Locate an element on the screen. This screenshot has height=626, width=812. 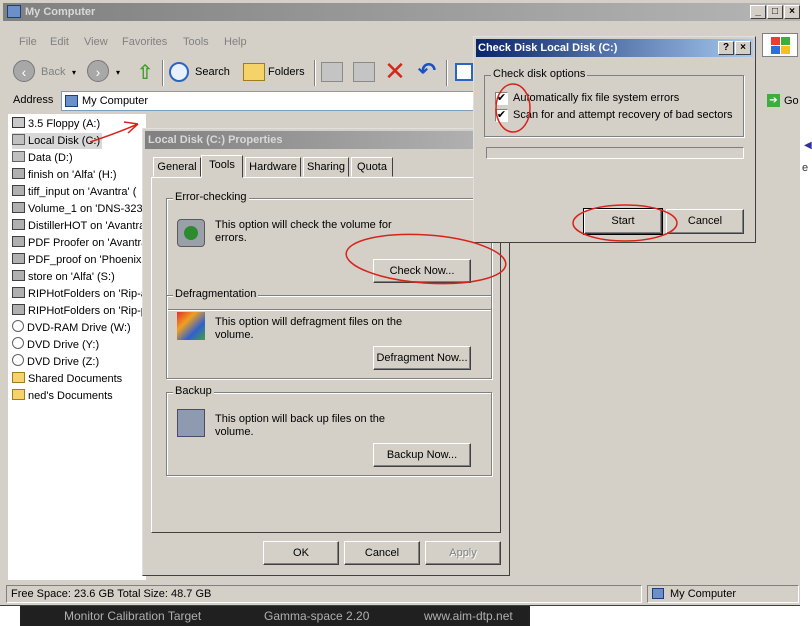
menu-edit: Edit is located at coordinates (59, 42).